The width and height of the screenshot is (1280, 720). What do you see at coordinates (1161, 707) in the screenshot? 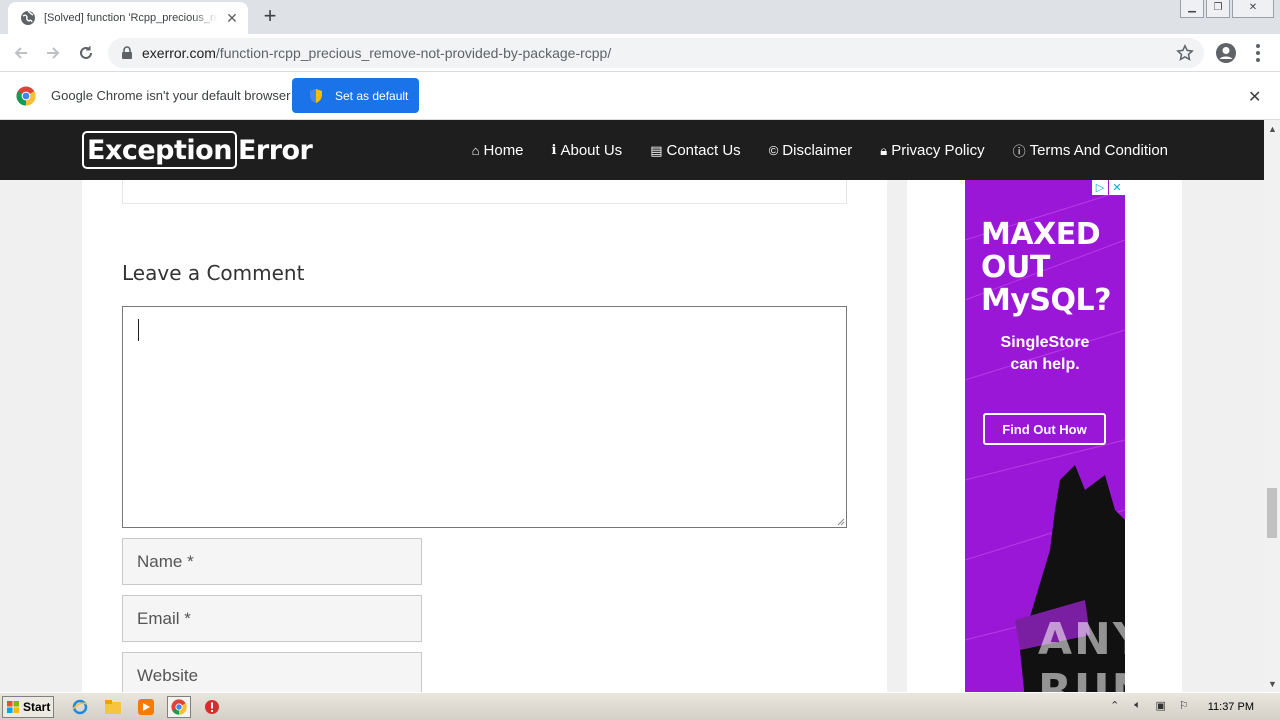
I see `network-icon: ▣` at bounding box center [1161, 707].